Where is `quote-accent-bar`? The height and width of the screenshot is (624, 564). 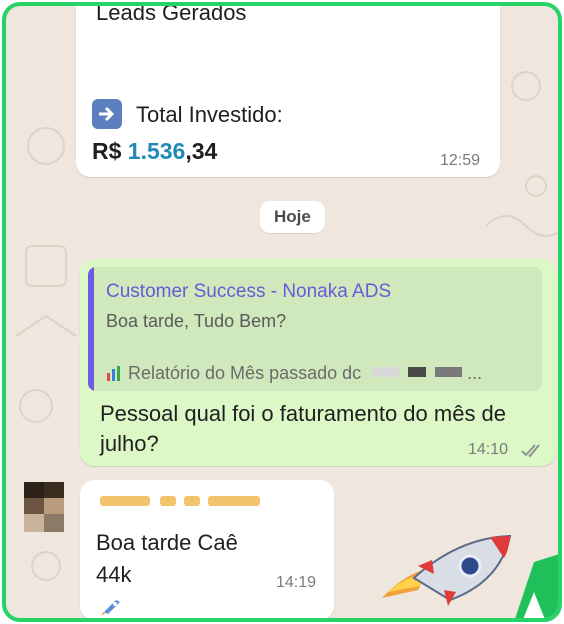
quote-accent-bar is located at coordinates (91, 329).